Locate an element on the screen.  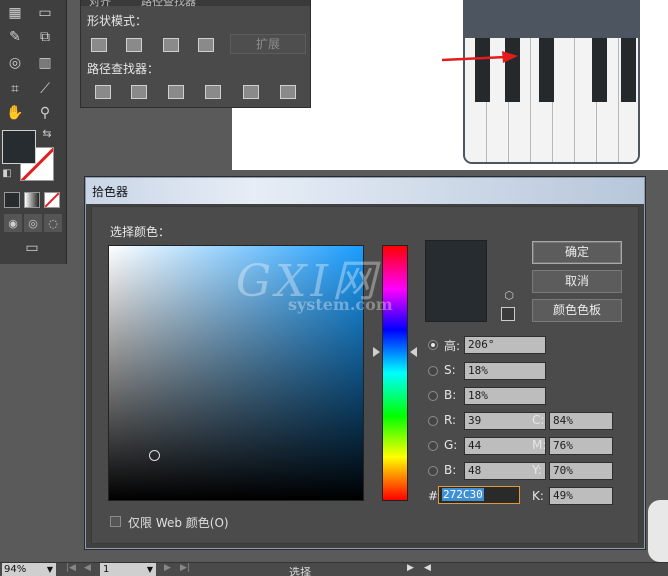
status-mode-label: 选择 is located at coordinates (300, 571).